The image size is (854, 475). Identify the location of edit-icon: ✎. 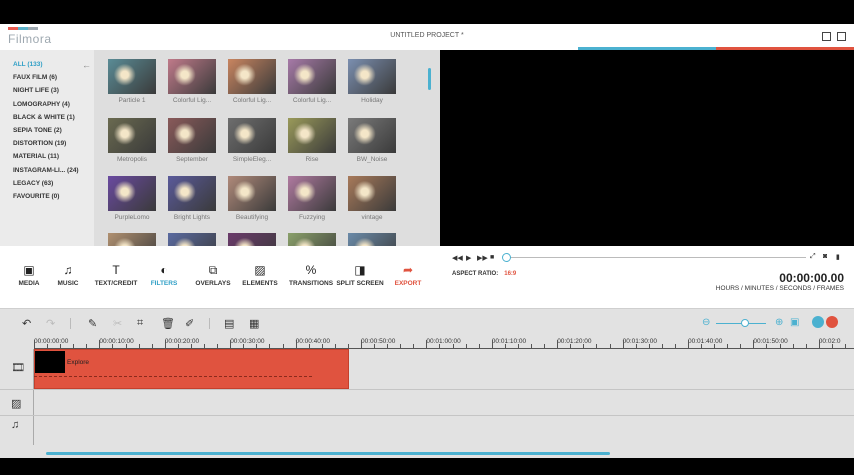
(92, 323).